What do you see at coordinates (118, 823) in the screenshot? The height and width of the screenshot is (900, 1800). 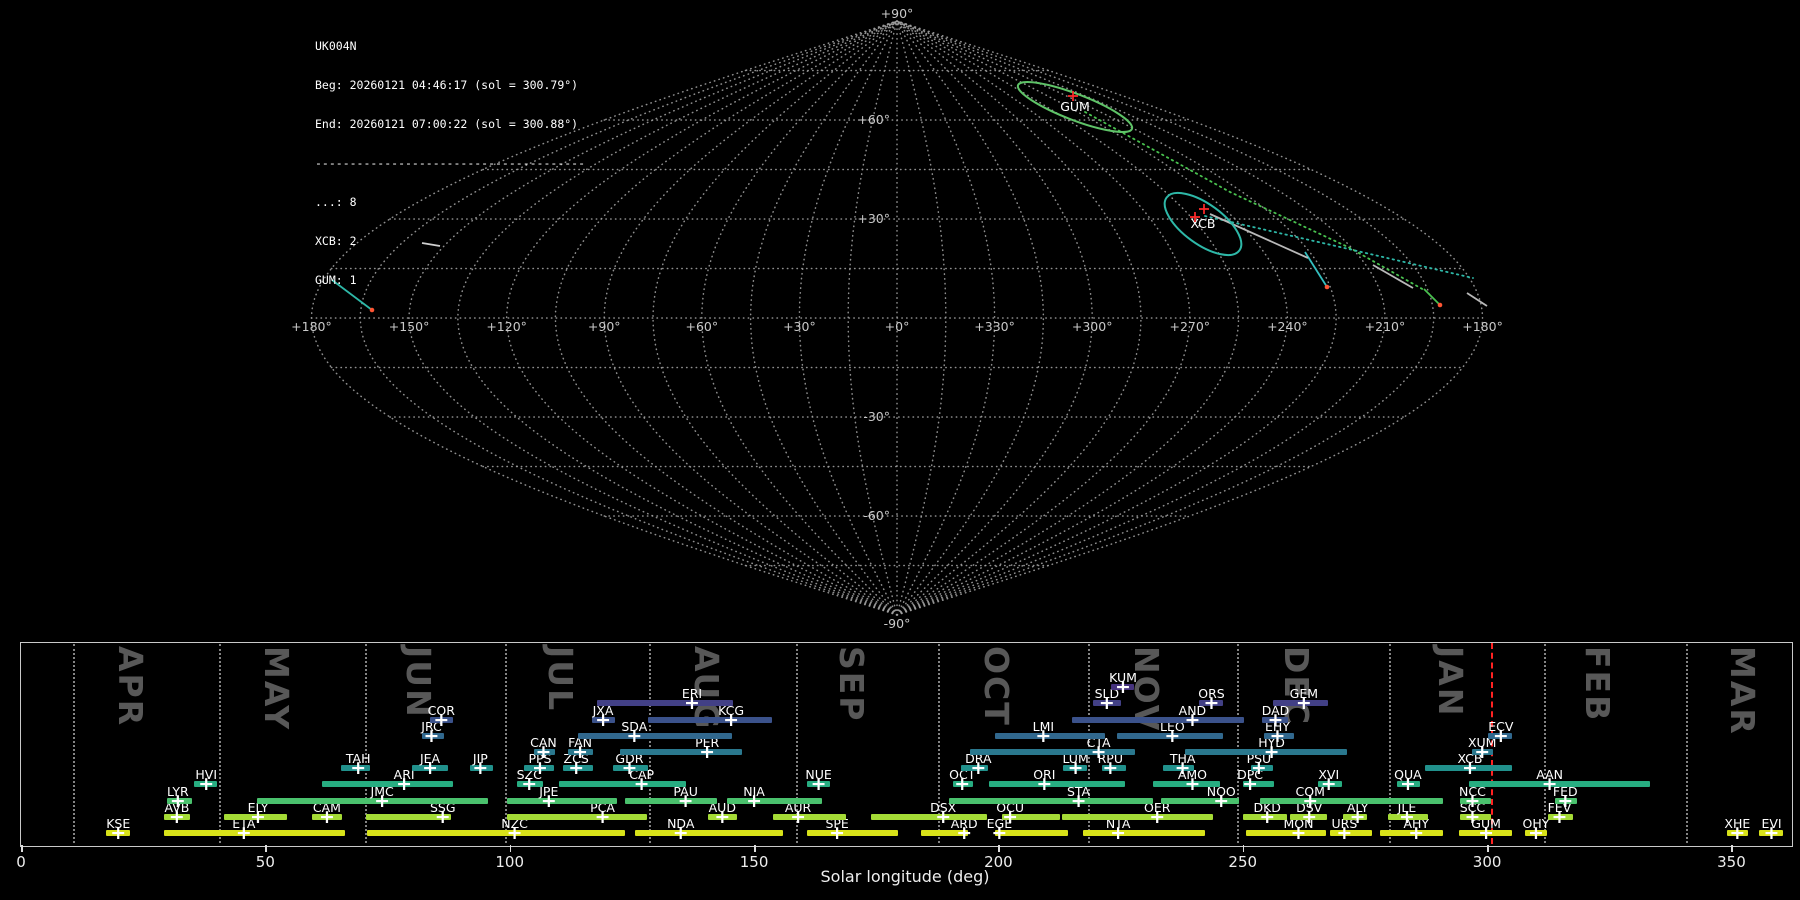 I see `shower-label-kse: KSE` at bounding box center [118, 823].